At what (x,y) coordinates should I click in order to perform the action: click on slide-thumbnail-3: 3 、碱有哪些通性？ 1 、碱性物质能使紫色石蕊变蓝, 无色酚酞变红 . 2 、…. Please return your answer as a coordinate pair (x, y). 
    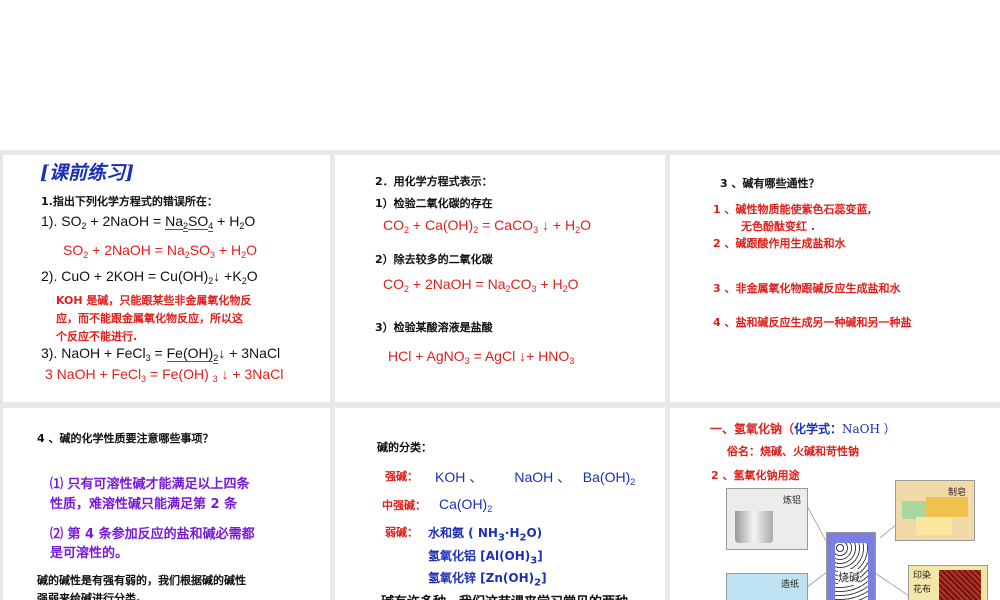
    Looking at the image, I should click on (835, 278).